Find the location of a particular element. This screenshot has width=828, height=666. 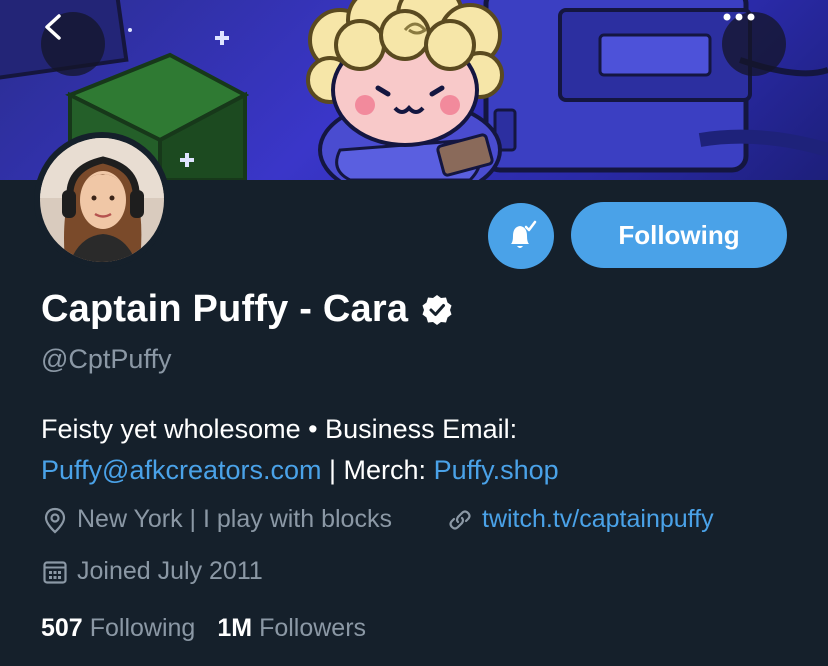

back-button is located at coordinates (73, 44).